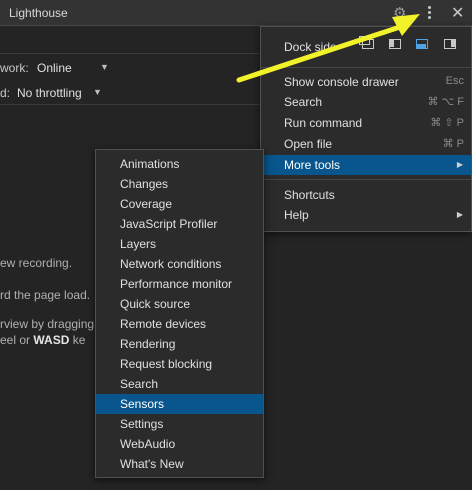 This screenshot has width=472, height=490. What do you see at coordinates (328, 48) in the screenshot?
I see `annotation-arrow-icon` at bounding box center [328, 48].